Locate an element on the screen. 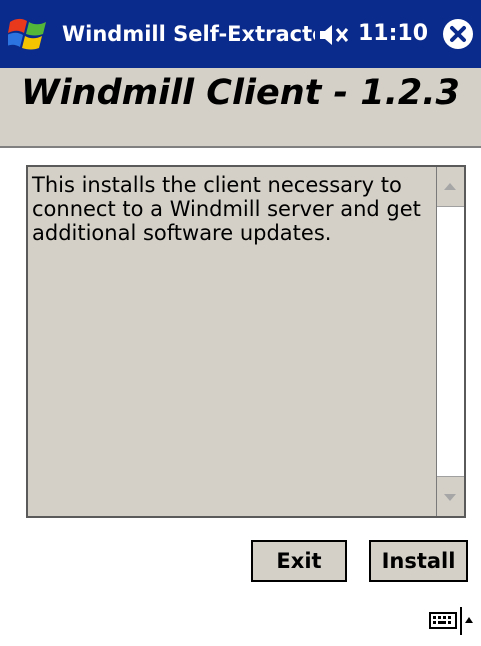 This screenshot has height=646, width=481. scroll-down-button is located at coordinates (450, 496).